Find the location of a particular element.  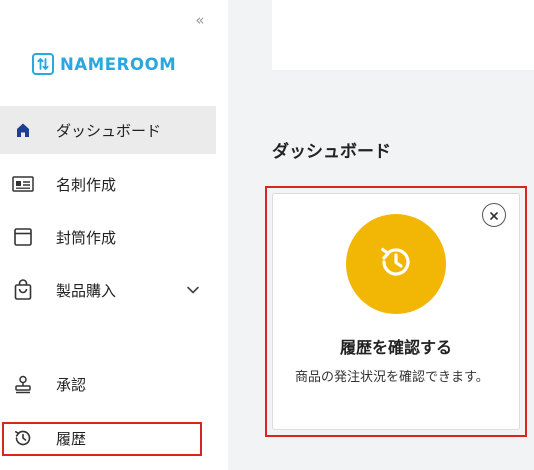

shopping-bag-icon is located at coordinates (23, 290).